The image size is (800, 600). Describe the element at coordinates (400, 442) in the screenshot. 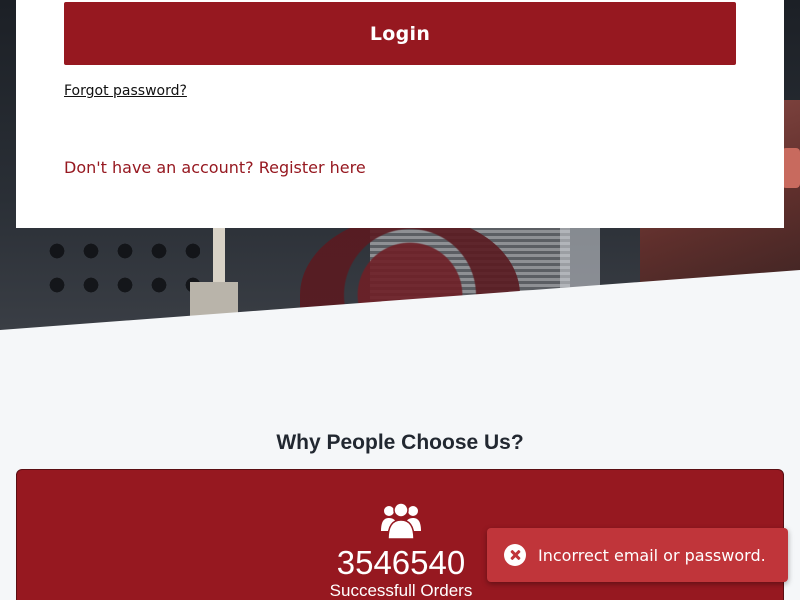

I see `why-choose-title: Why People Choose Us?` at that location.